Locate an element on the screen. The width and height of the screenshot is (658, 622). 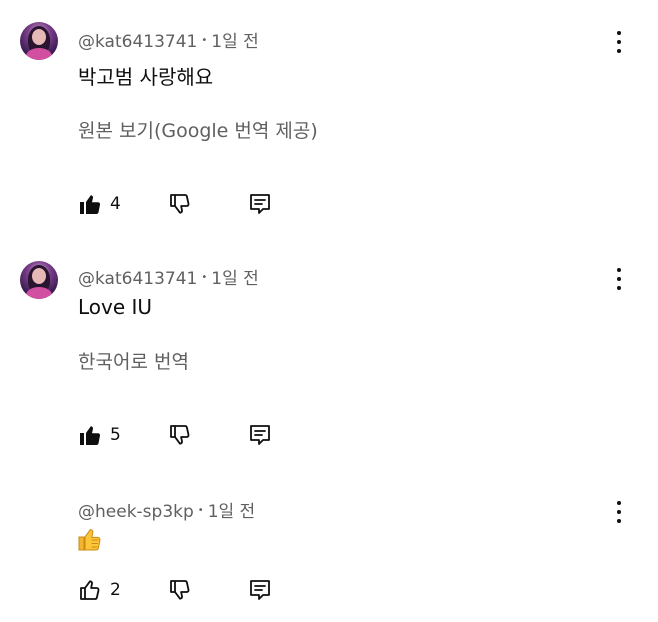
comment-text: 박고범 사랑해요 is located at coordinates (146, 77).